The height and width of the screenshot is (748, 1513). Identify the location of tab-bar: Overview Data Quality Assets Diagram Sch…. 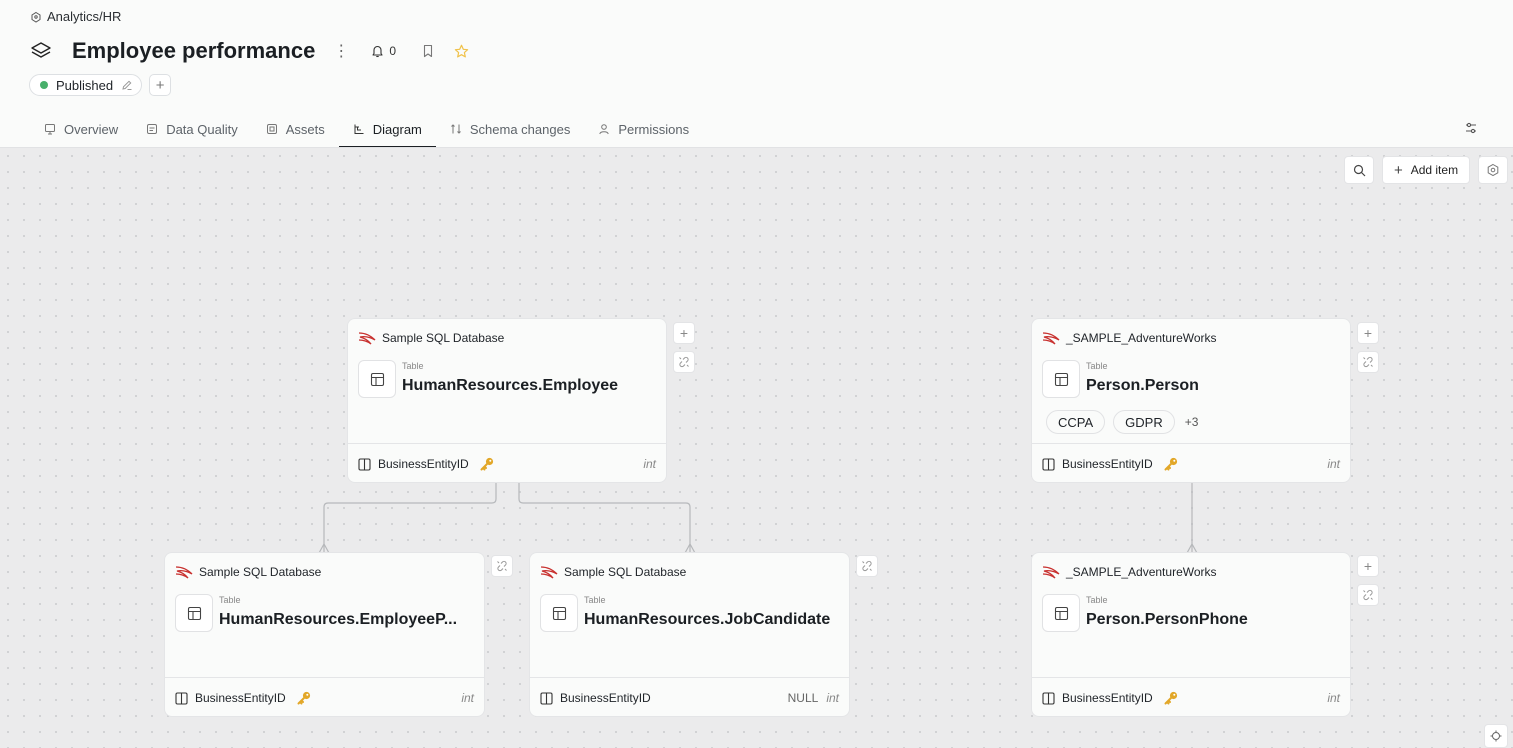
(366, 129).